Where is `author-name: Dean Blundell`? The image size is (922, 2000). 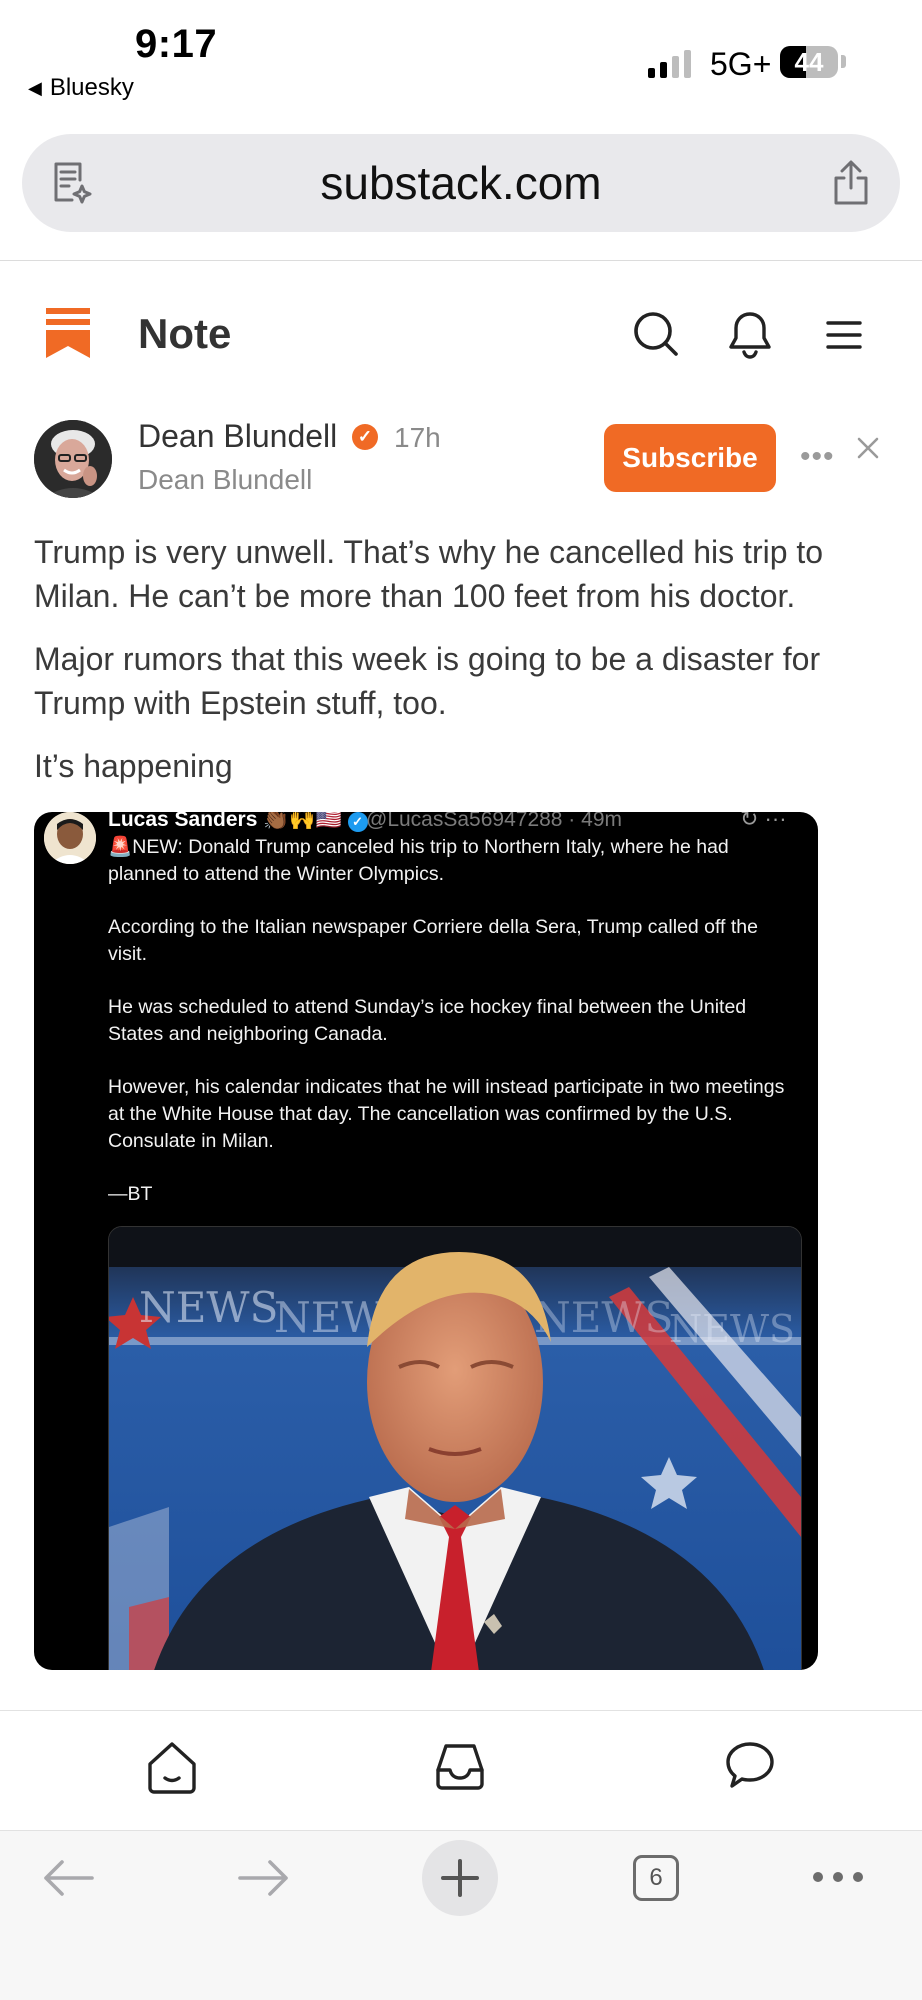 author-name: Dean Blundell is located at coordinates (237, 436).